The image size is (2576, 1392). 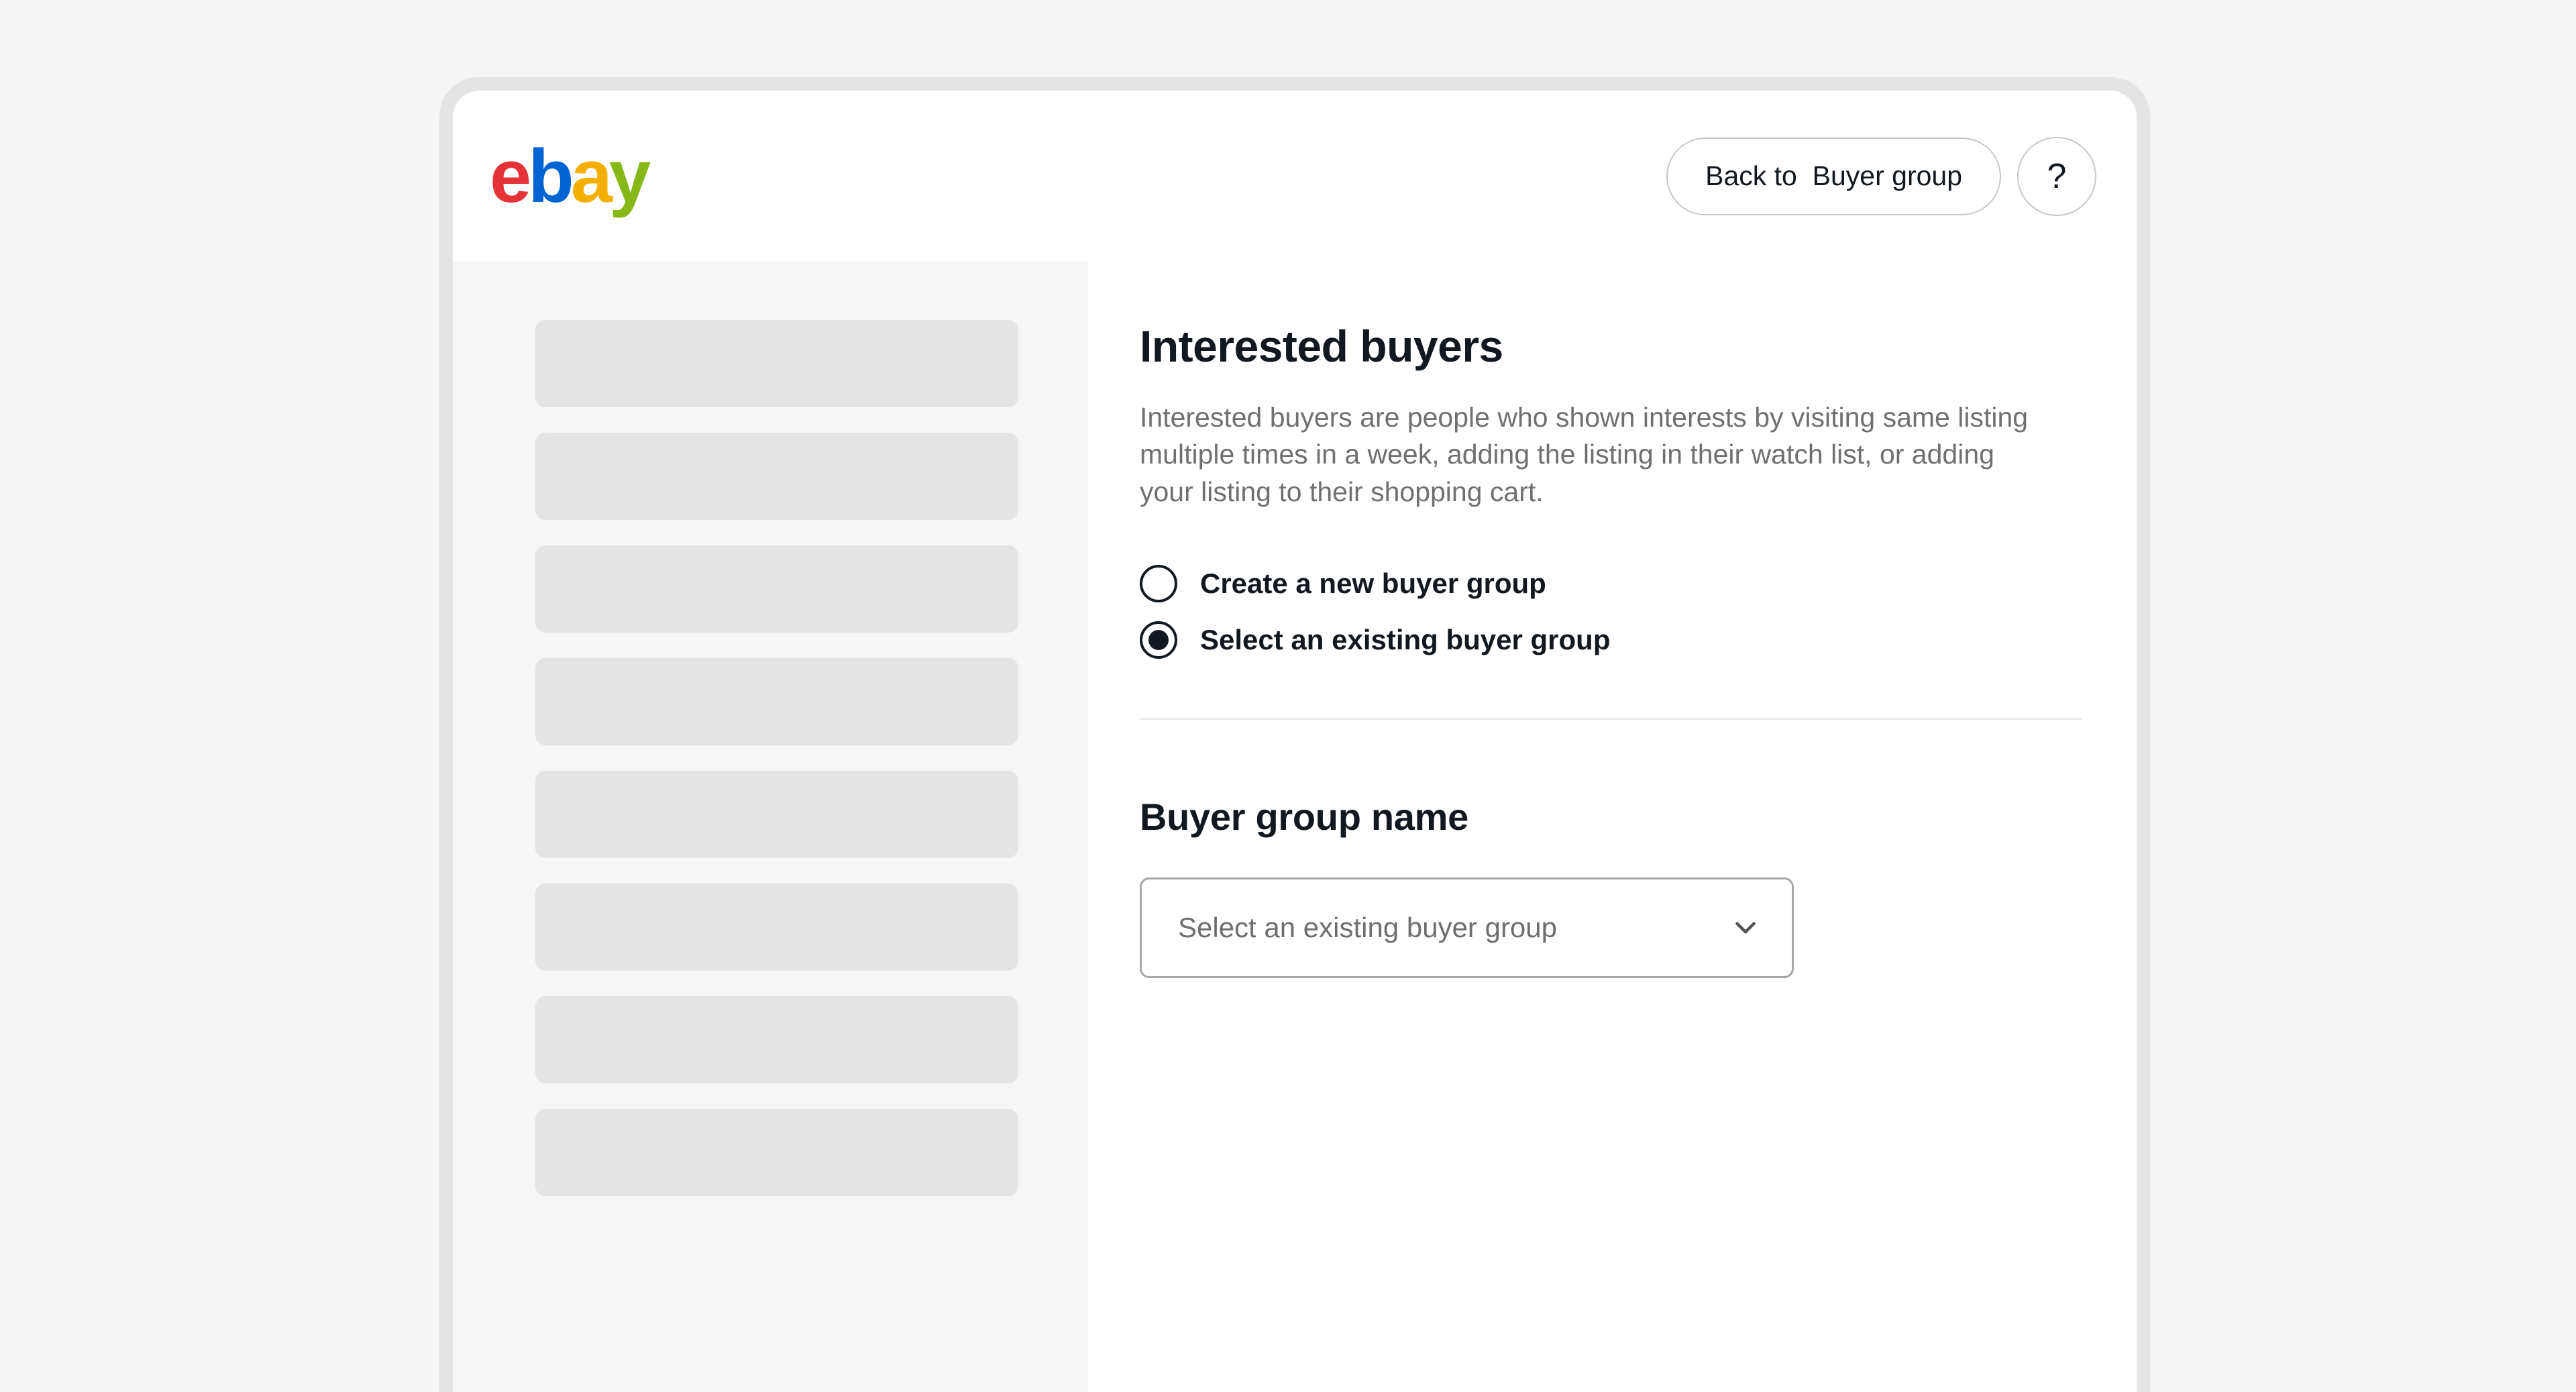 I want to click on page-title: Interested buyers, so click(x=1321, y=346).